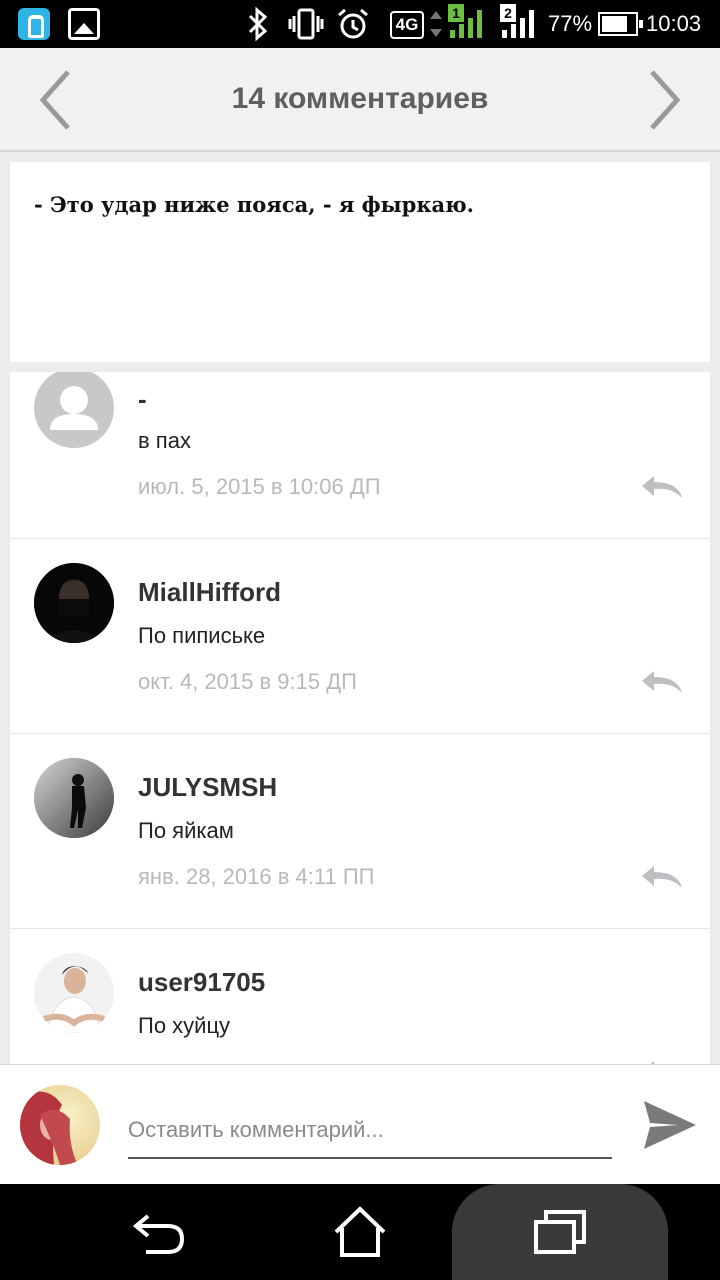 This screenshot has width=720, height=1280. What do you see at coordinates (306, 24) in the screenshot?
I see `vibrate-icon` at bounding box center [306, 24].